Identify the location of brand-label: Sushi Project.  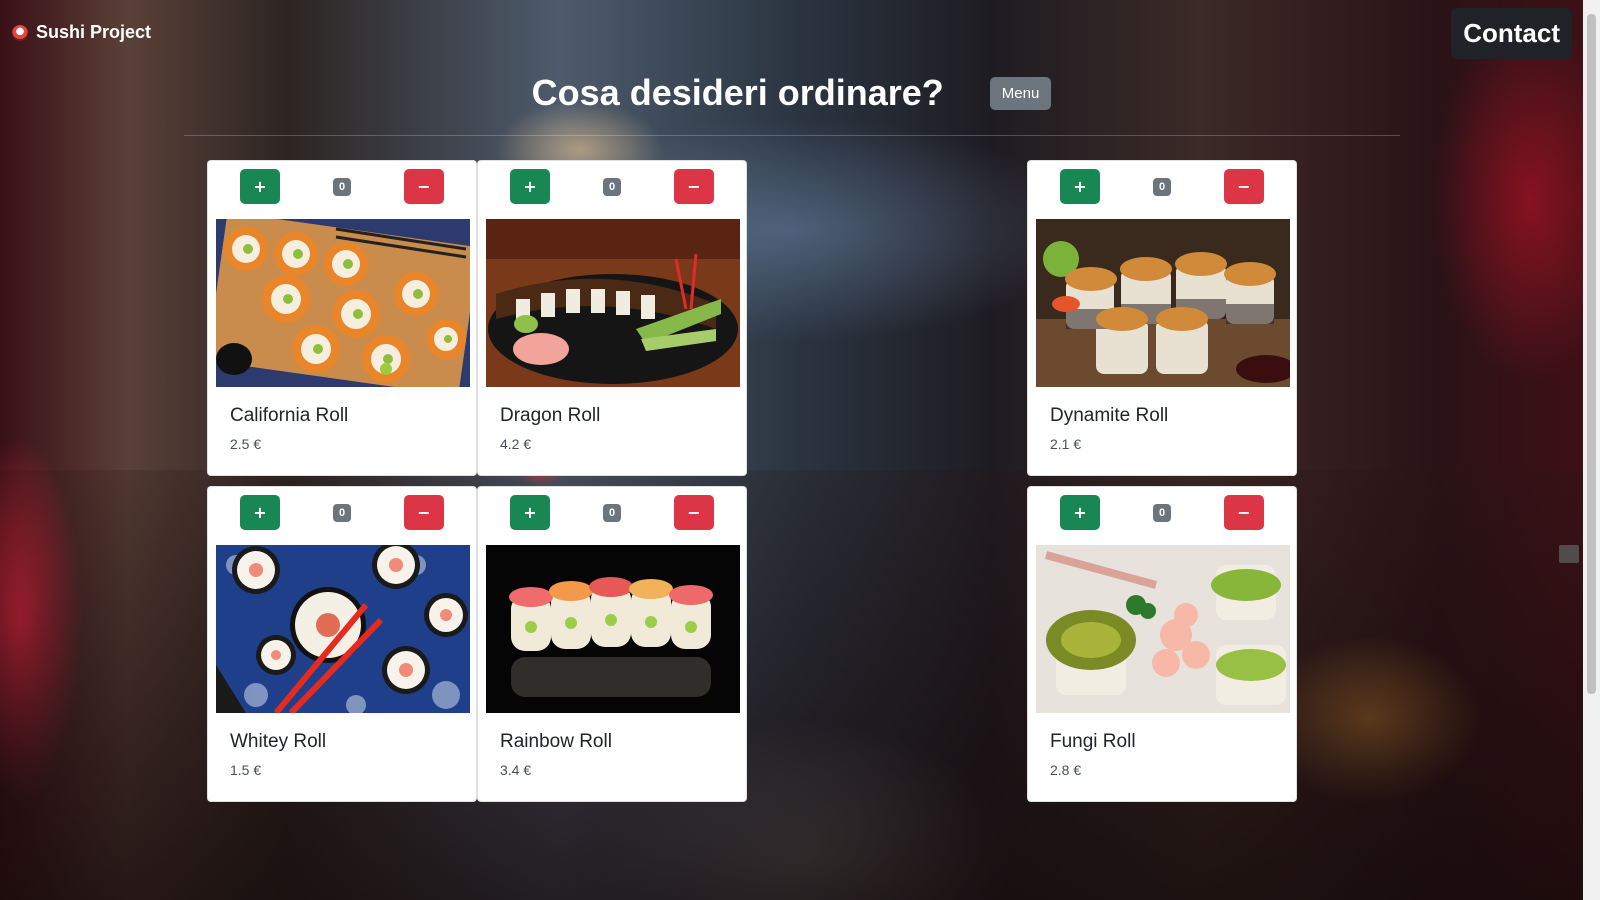
(94, 32).